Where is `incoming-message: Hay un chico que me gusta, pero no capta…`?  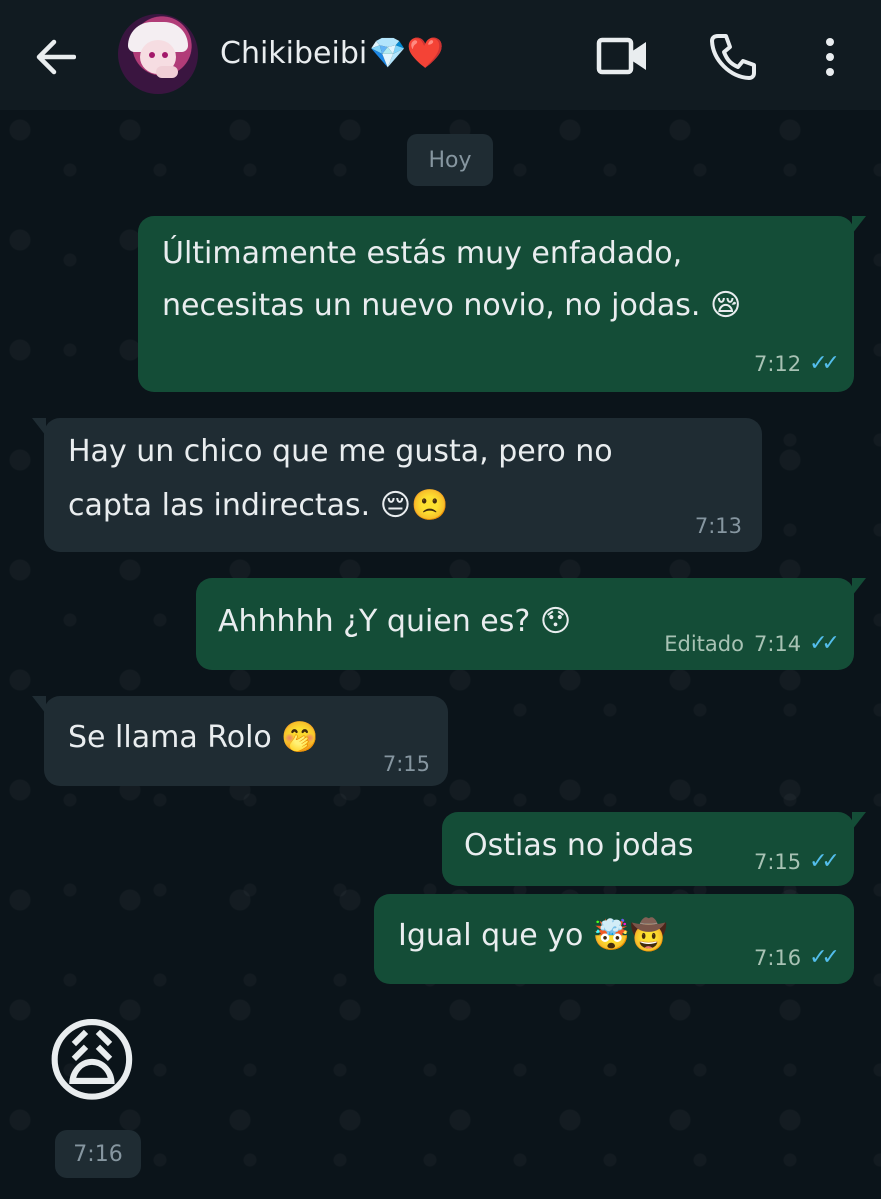 incoming-message: Hay un chico que me gusta, pero no capta… is located at coordinates (397, 485).